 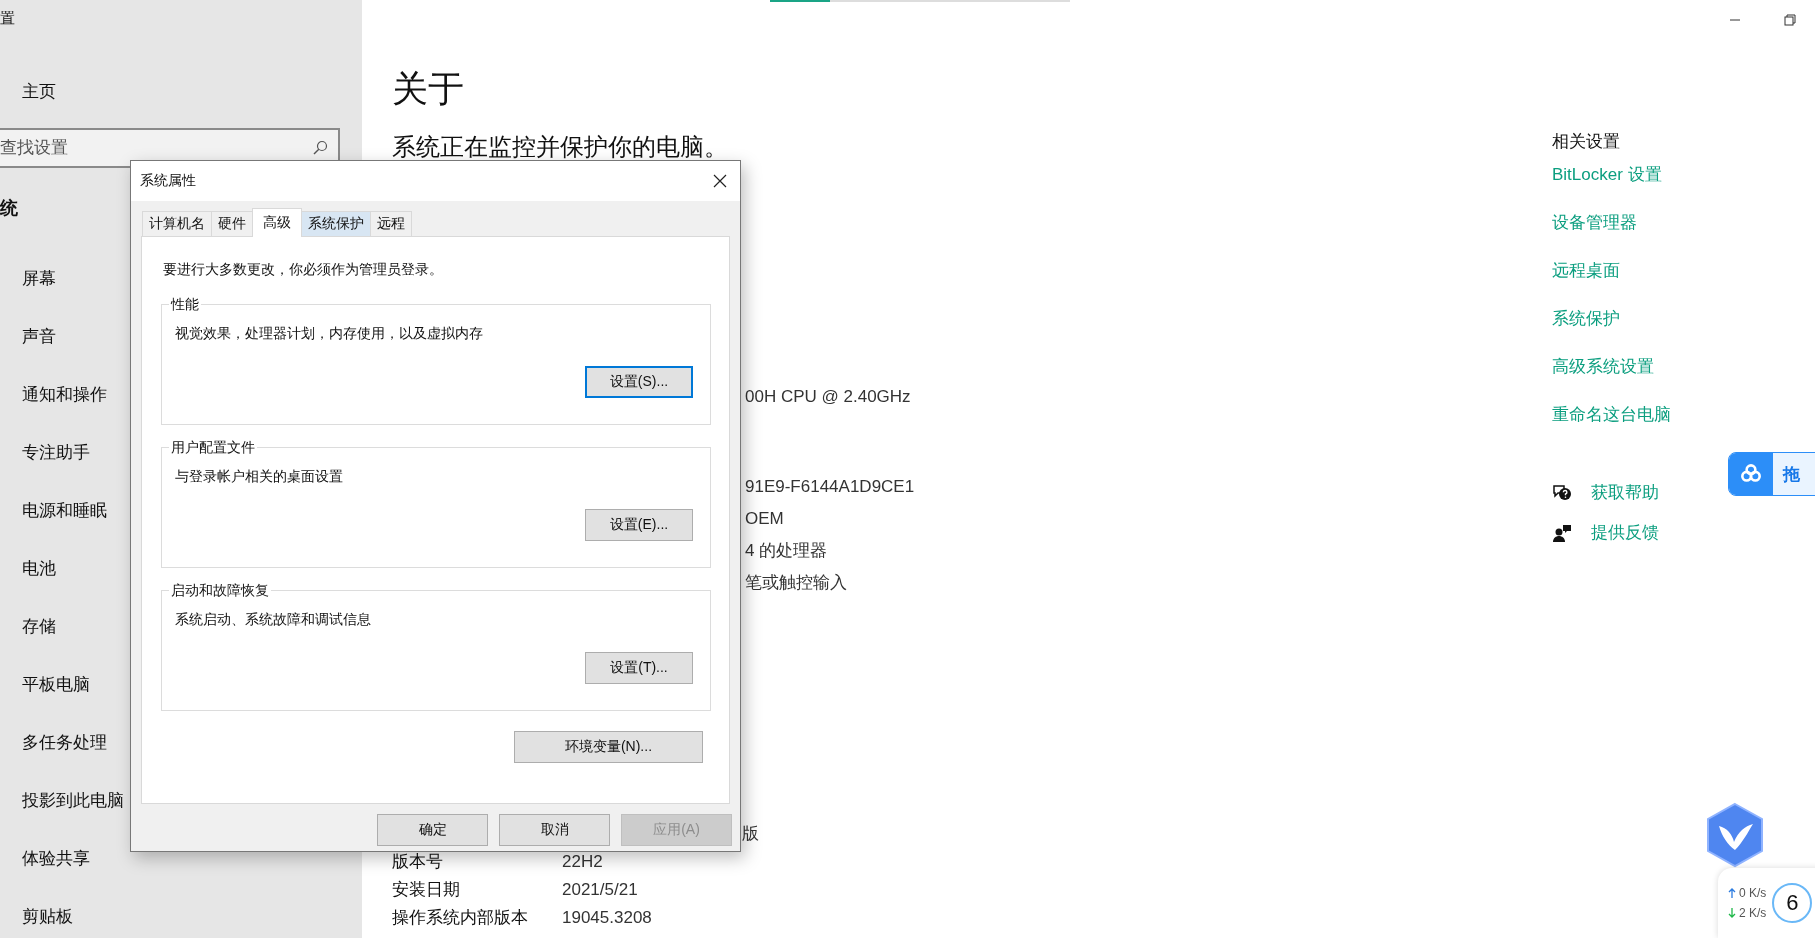 What do you see at coordinates (259, 476) in the screenshot?
I see `group-description: 与登录帐户相关的桌面设置` at bounding box center [259, 476].